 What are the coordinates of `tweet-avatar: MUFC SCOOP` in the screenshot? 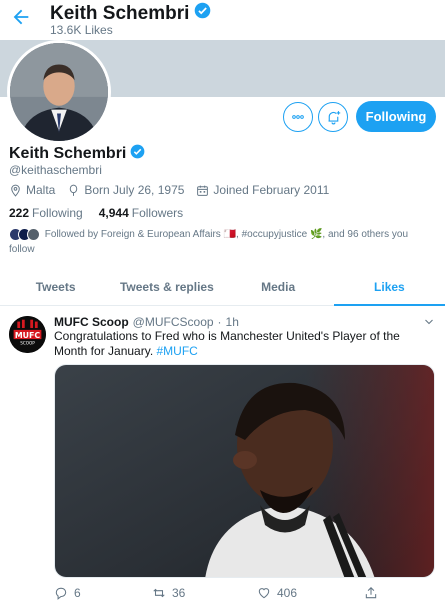 It's located at (27, 334).